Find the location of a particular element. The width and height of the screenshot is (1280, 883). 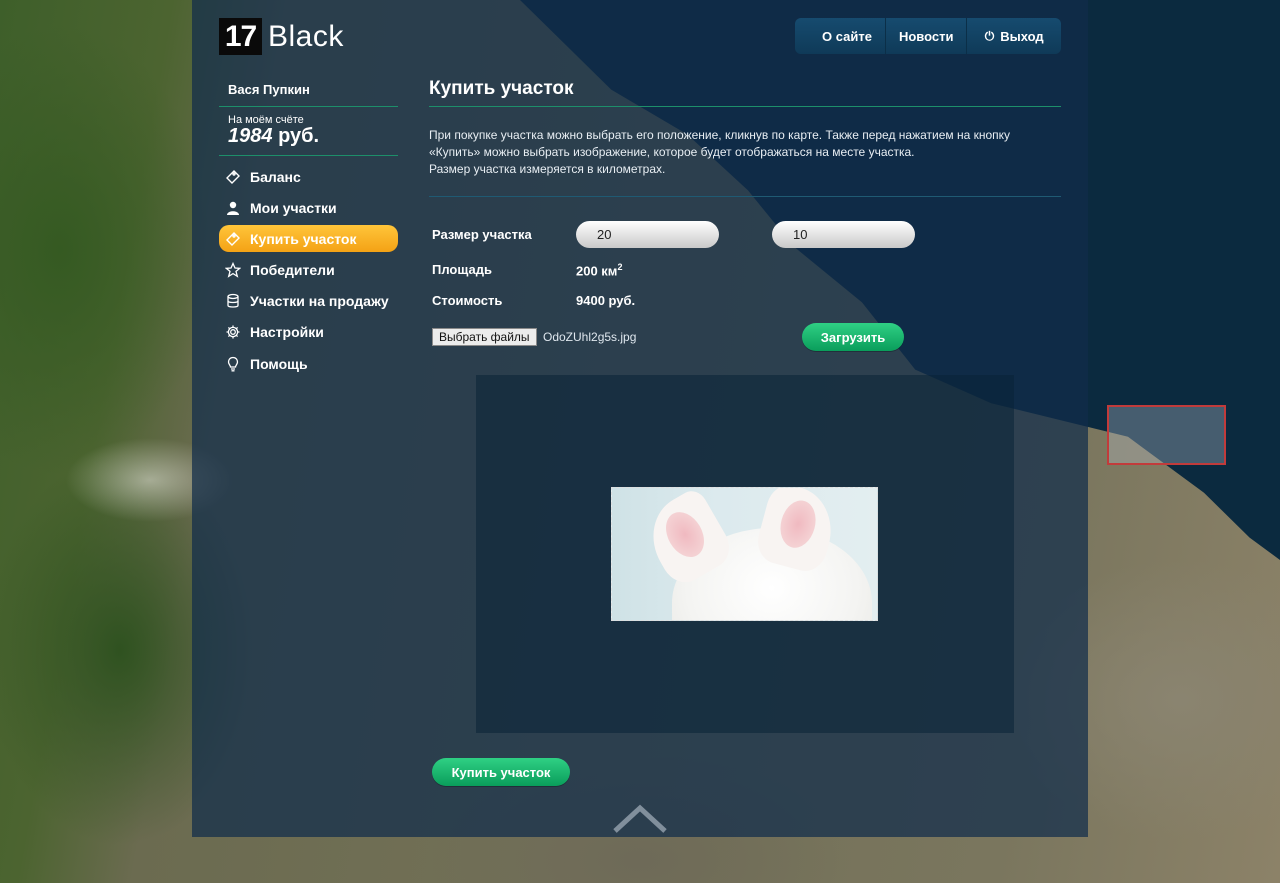

lightbulb-icon is located at coordinates (233, 364).